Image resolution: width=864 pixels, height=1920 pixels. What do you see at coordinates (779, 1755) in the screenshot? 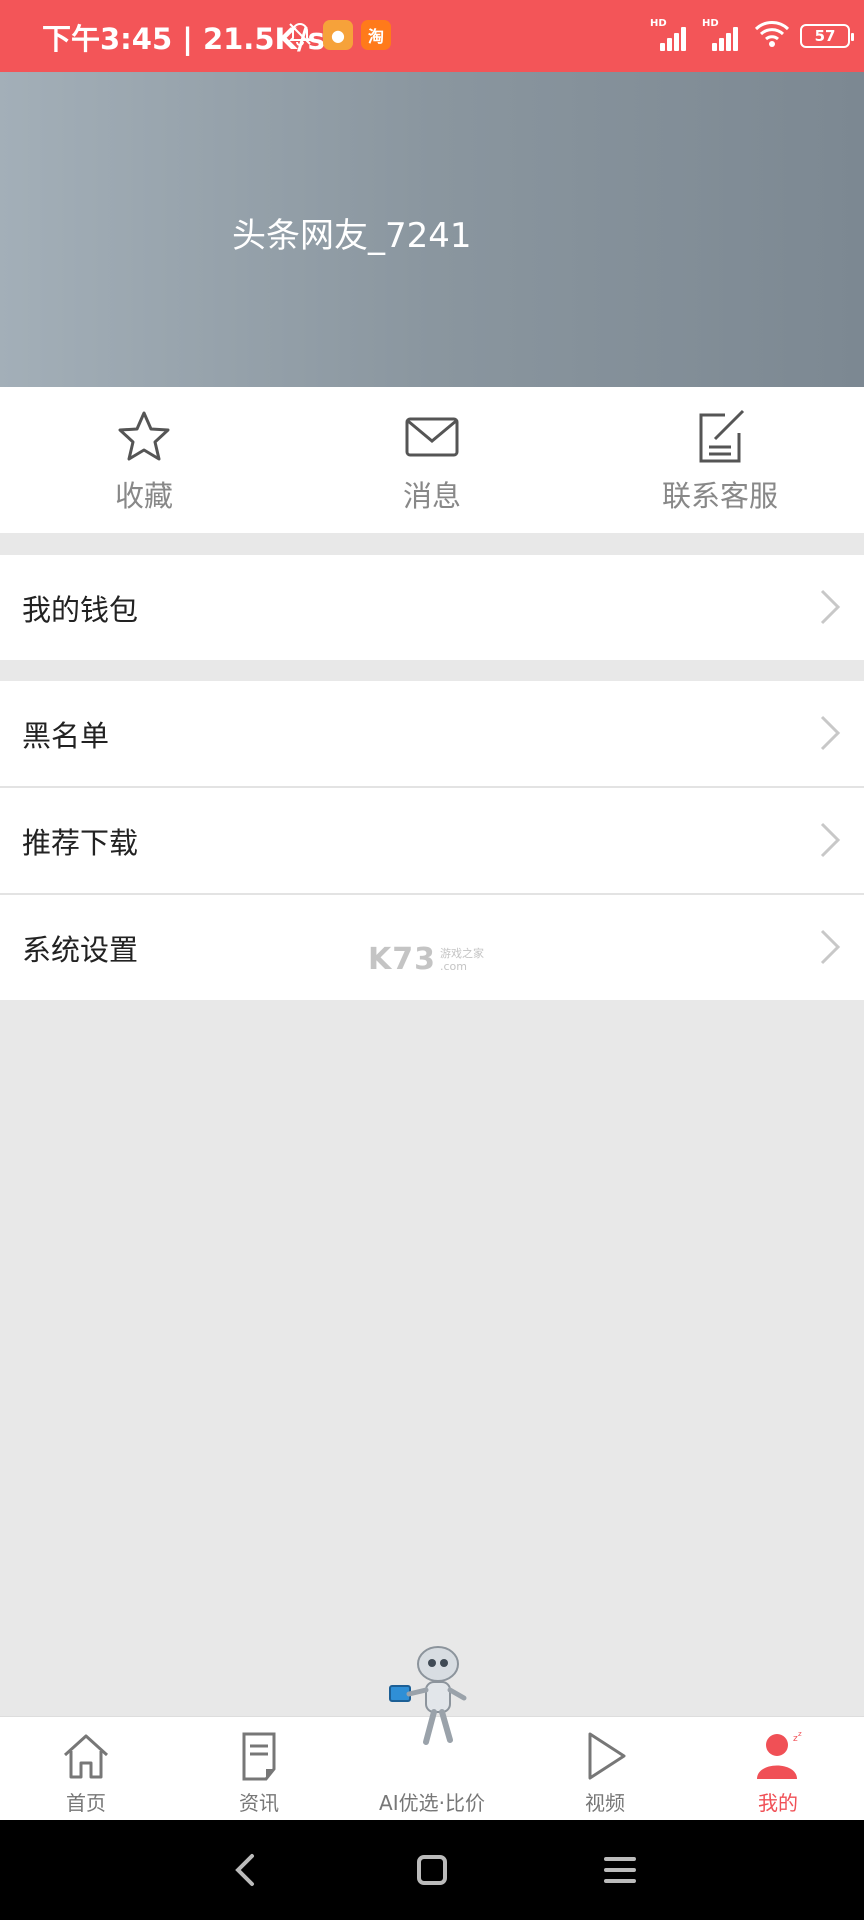
I see `user-icon: z z` at bounding box center [779, 1755].